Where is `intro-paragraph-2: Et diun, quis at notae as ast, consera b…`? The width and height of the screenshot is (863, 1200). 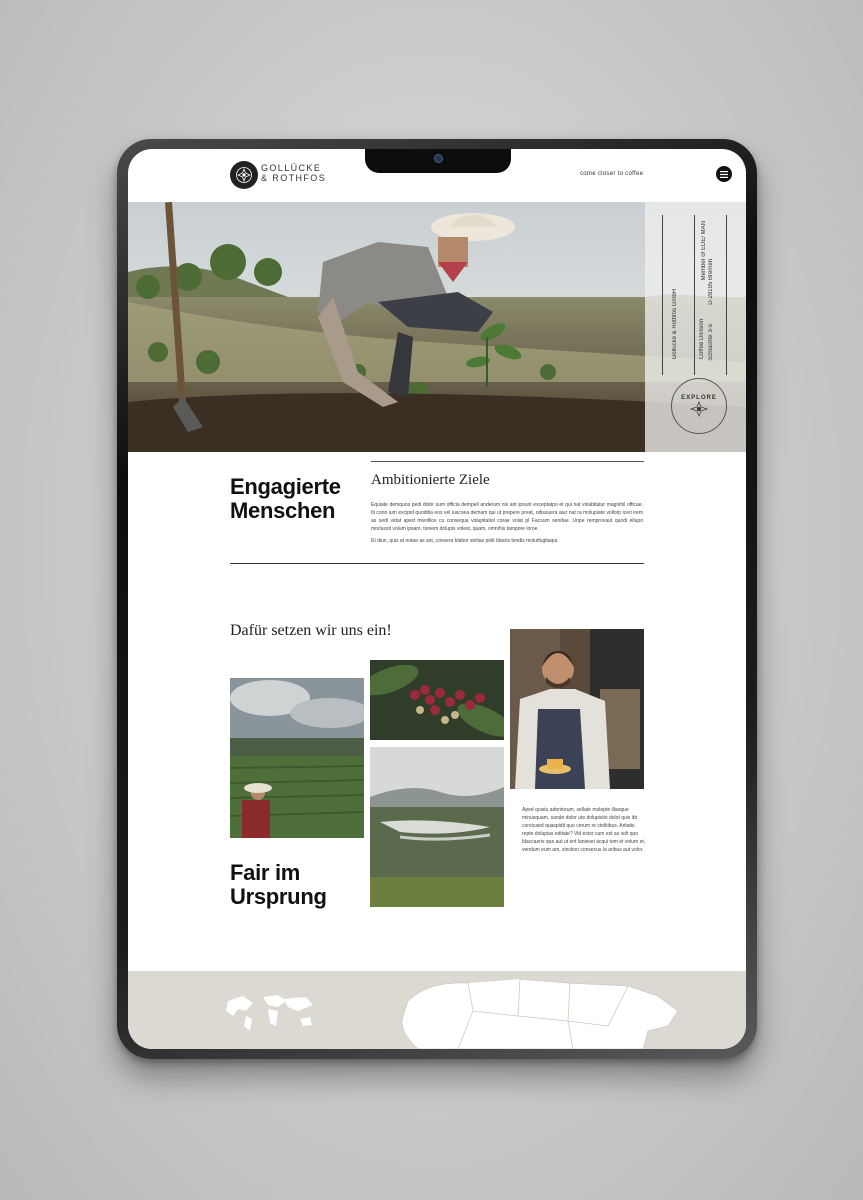
intro-paragraph-2: Et diun, quis at notae as ast, consera b… is located at coordinates (465, 541).